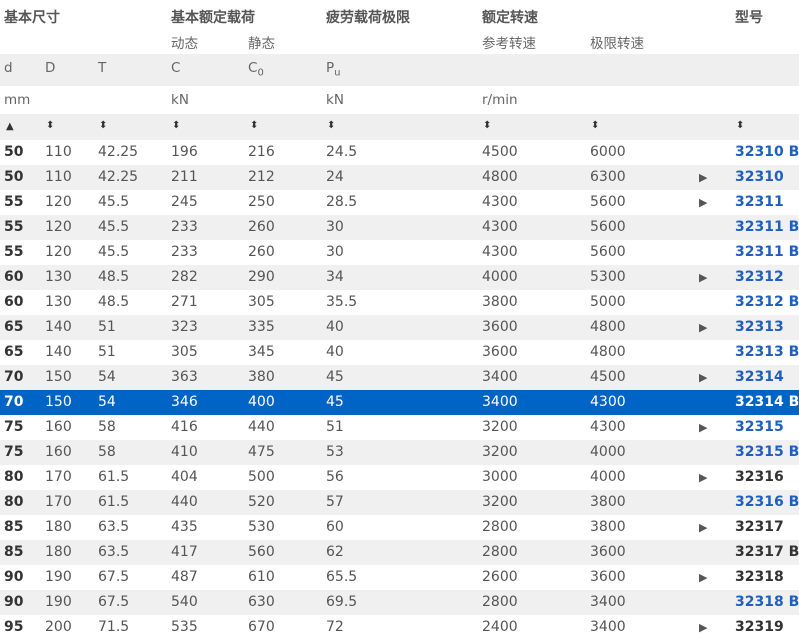 The width and height of the screenshot is (799, 640). Describe the element at coordinates (58, 177) in the screenshot. I see `cell-D: 110` at that location.